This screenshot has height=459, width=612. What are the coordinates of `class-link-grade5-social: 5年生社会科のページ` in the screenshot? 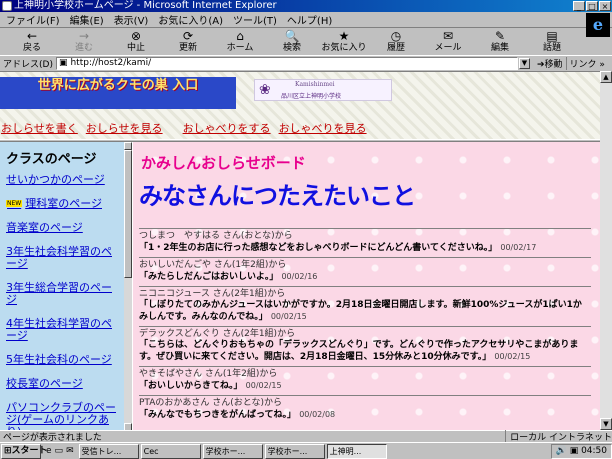 It's located at (62, 360).